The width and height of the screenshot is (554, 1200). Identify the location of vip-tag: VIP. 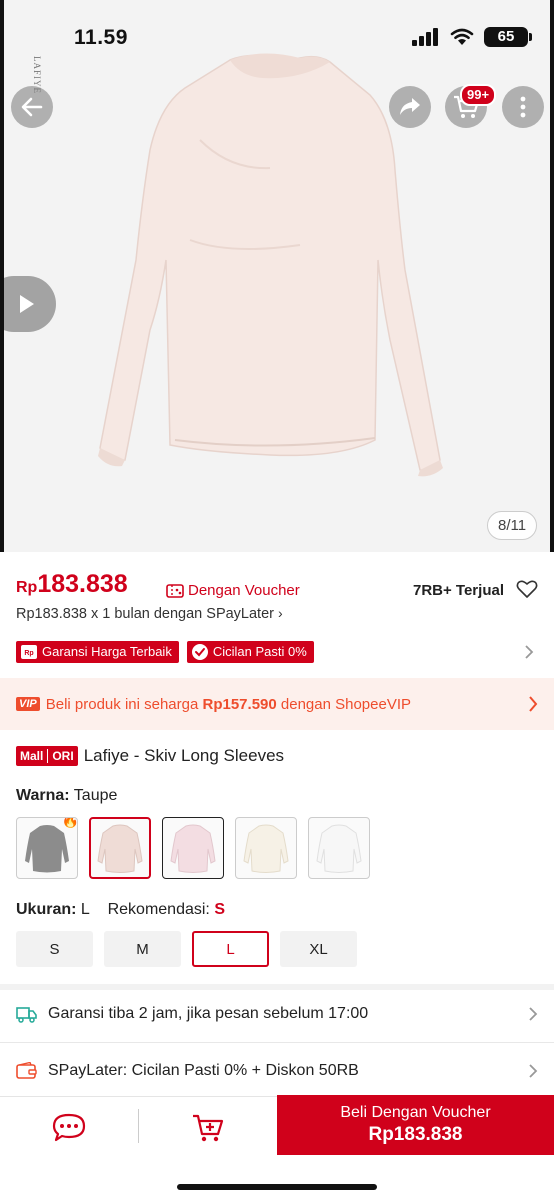
(28, 704).